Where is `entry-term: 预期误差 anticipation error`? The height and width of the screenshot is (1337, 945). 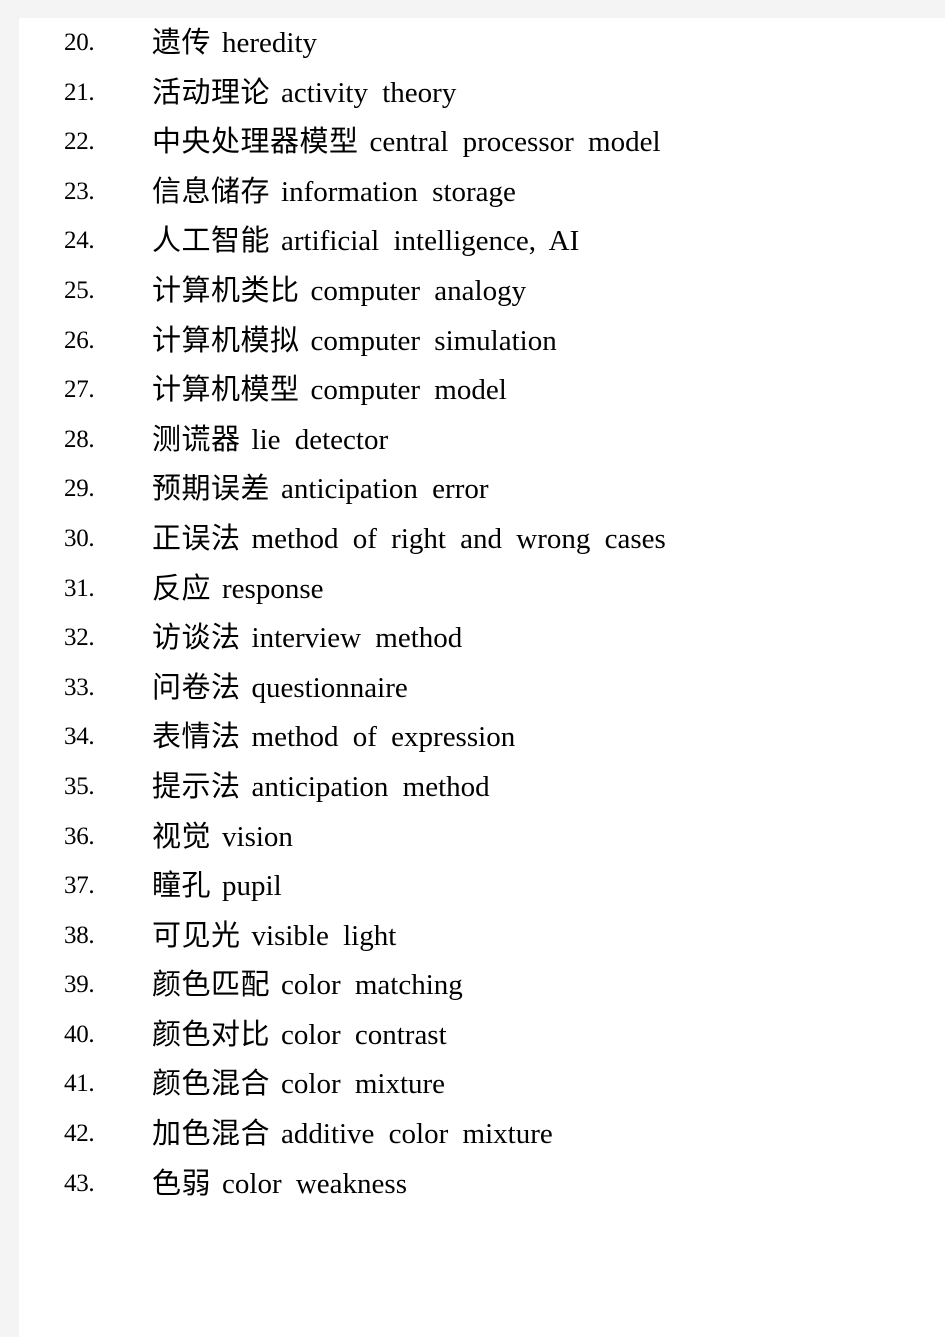 entry-term: 预期误差 anticipation error is located at coordinates (320, 489).